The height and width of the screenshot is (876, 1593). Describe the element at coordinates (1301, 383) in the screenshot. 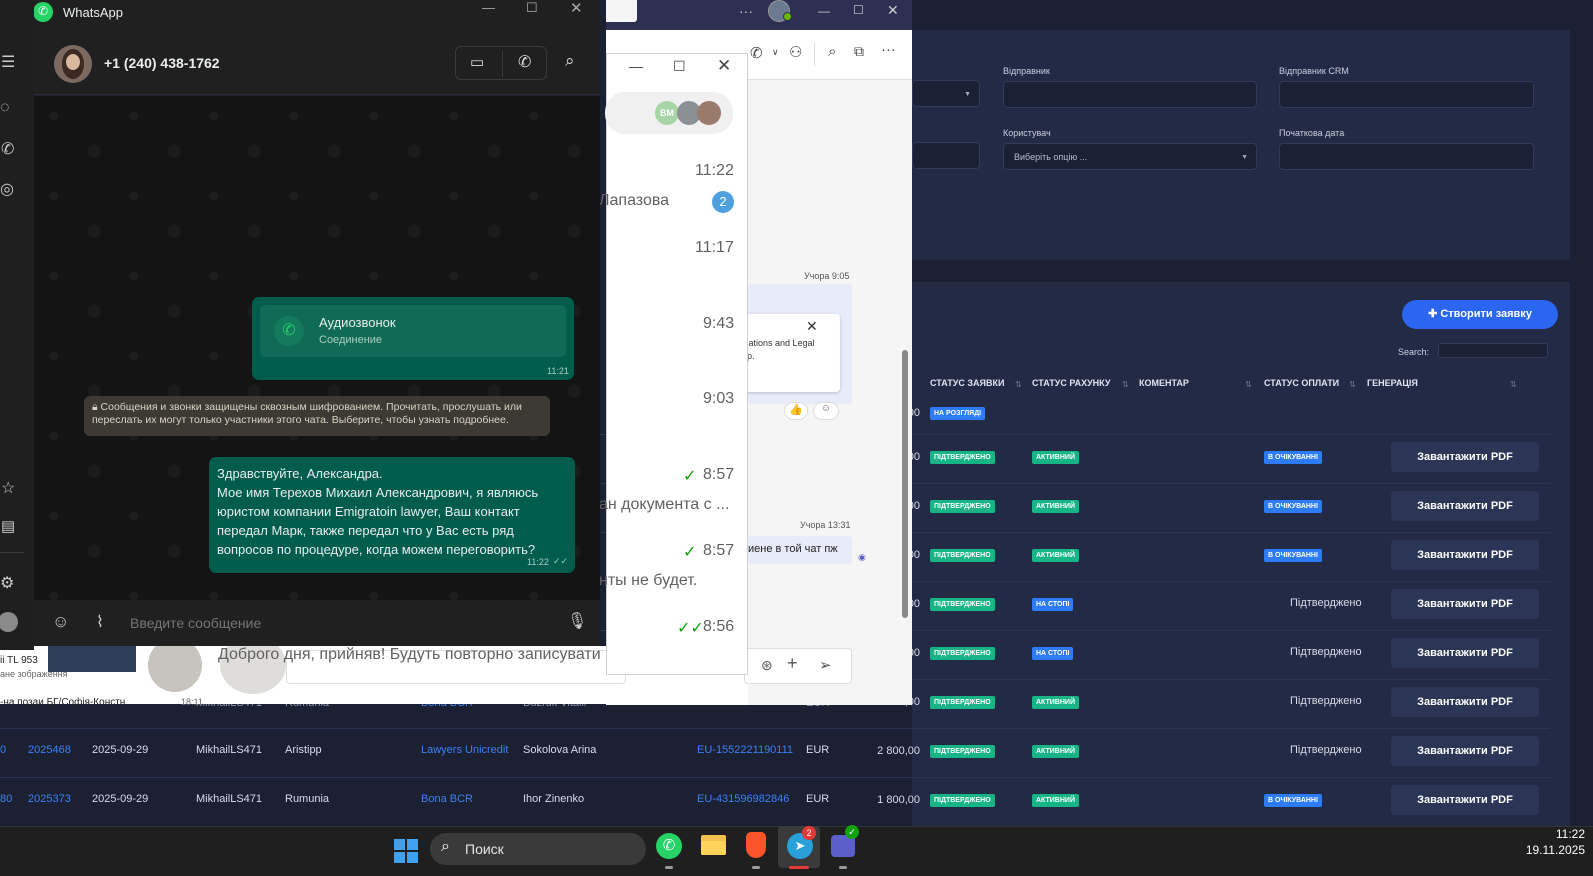

I see `col-header-payment-status: СТАТУС ОПЛАТИ` at that location.